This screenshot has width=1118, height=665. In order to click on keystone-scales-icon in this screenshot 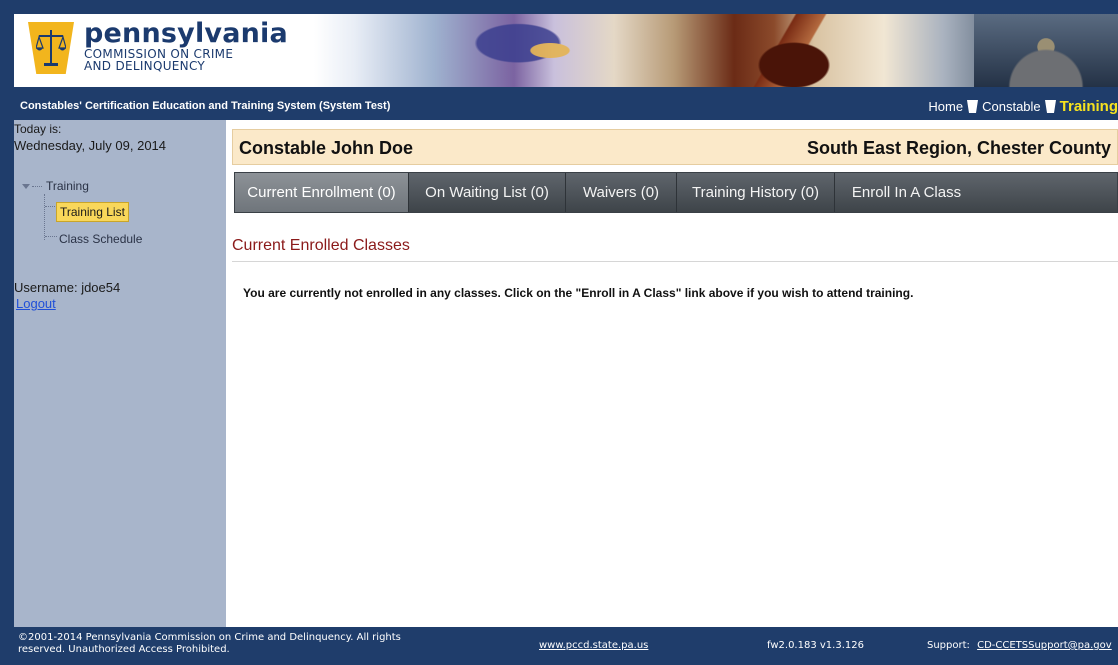, I will do `click(51, 49)`.